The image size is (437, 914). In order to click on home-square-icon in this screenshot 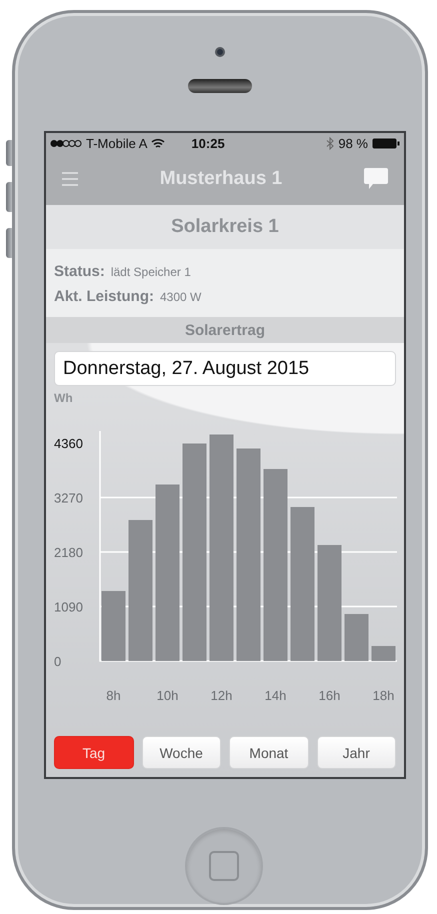, I will do `click(224, 866)`.